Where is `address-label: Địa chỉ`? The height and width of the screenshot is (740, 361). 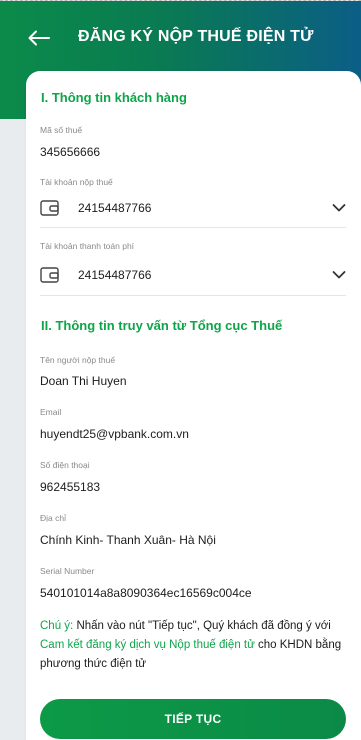
address-label: Địa chỉ is located at coordinates (53, 518).